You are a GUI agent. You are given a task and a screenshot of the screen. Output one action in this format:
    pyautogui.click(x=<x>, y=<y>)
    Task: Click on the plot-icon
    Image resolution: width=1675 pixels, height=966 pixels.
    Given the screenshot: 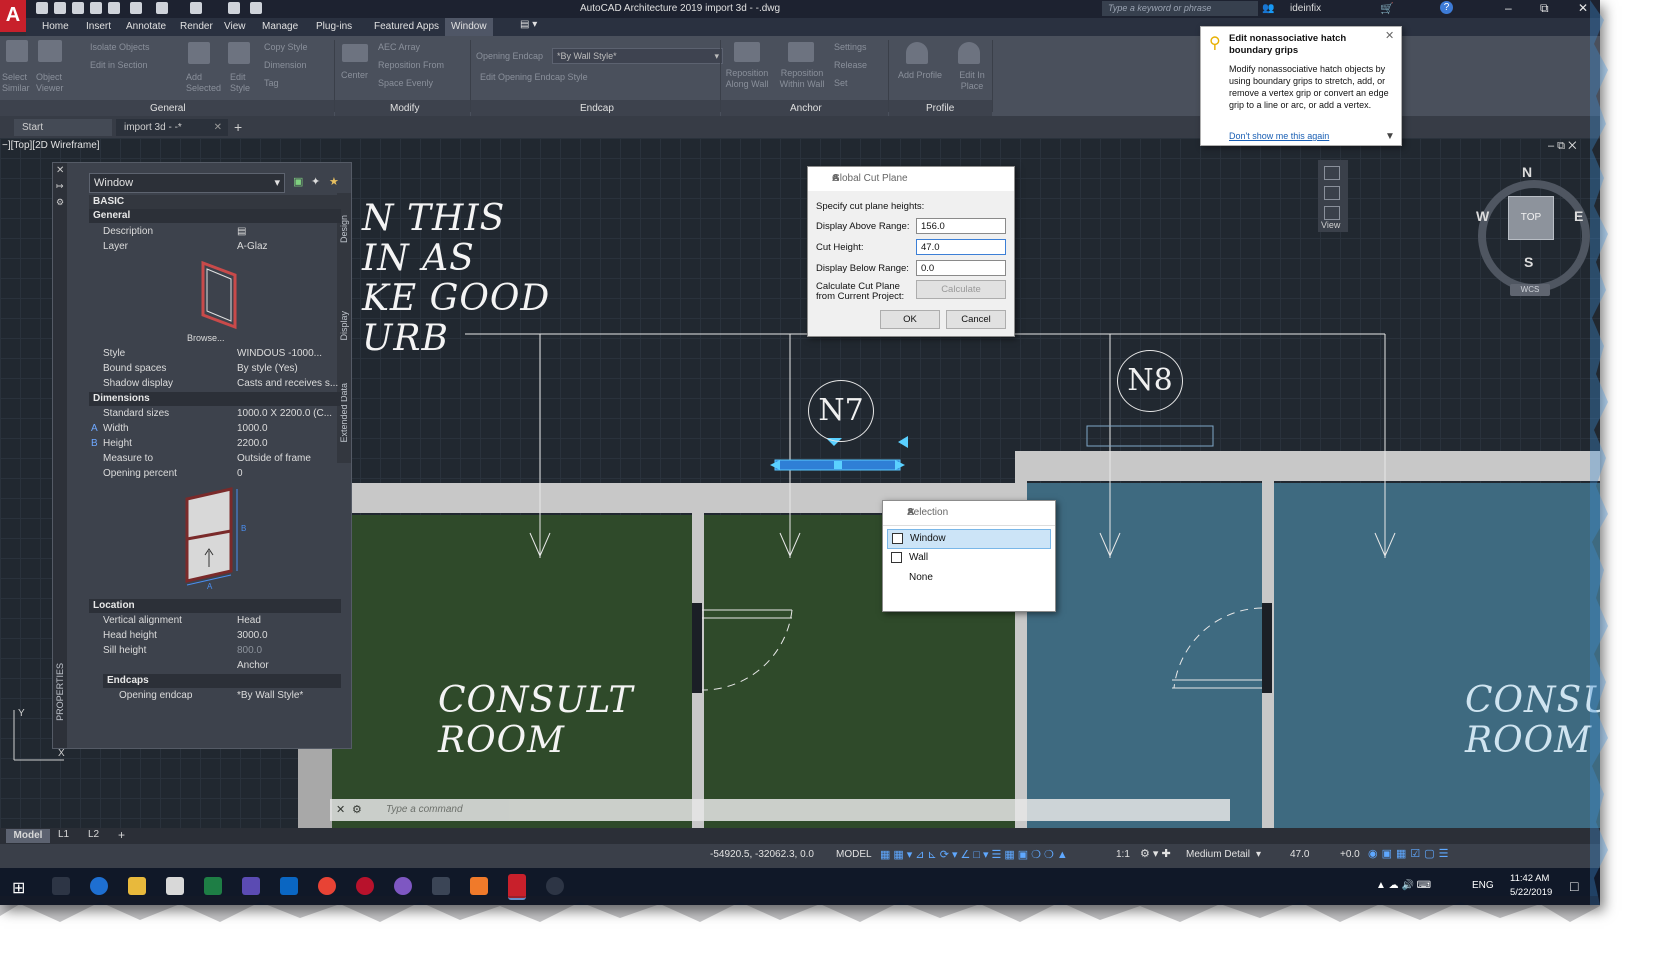 What is the action you would take?
    pyautogui.click(x=114, y=8)
    